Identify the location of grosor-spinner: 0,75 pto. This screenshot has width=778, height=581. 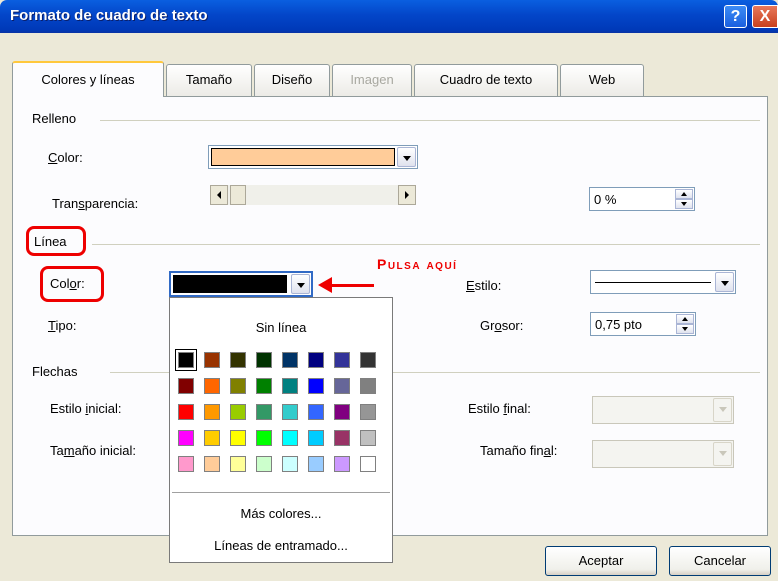
(643, 324).